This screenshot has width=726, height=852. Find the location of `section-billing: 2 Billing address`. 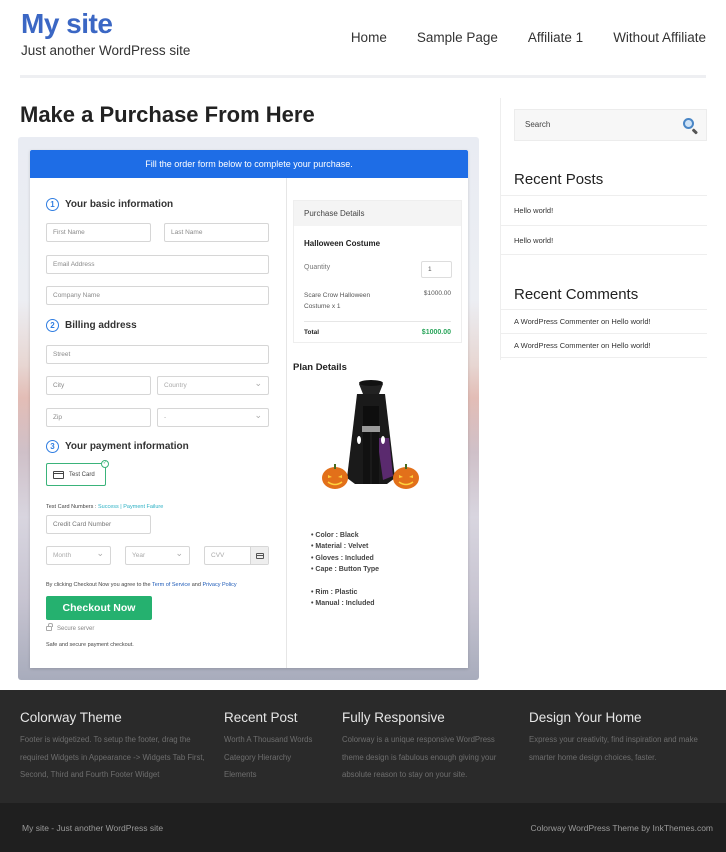

section-billing: 2 Billing address is located at coordinates (91, 325).